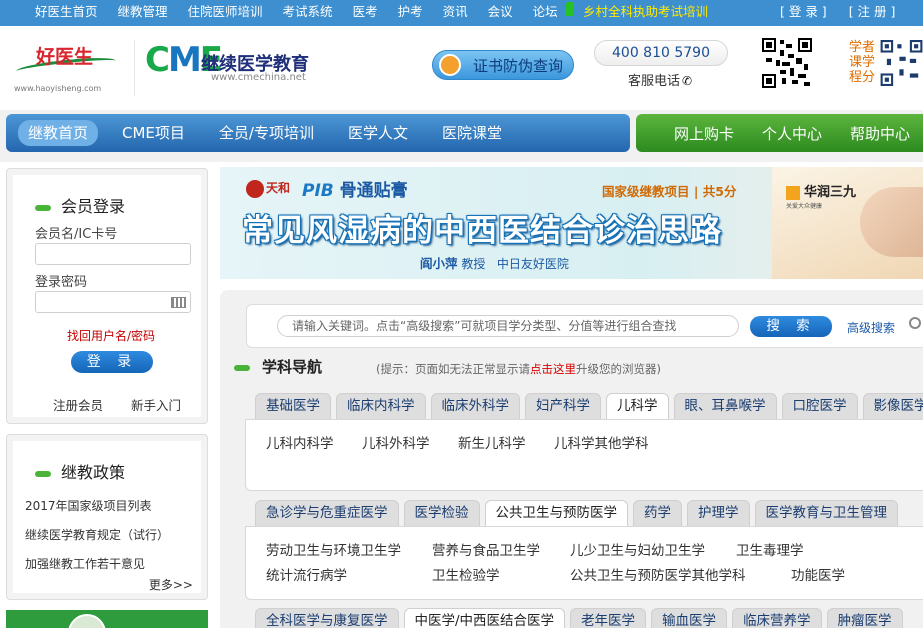 This screenshot has width=923, height=628. Describe the element at coordinates (472, 133) in the screenshot. I see `nav-hospital-class: 医院课堂` at that location.